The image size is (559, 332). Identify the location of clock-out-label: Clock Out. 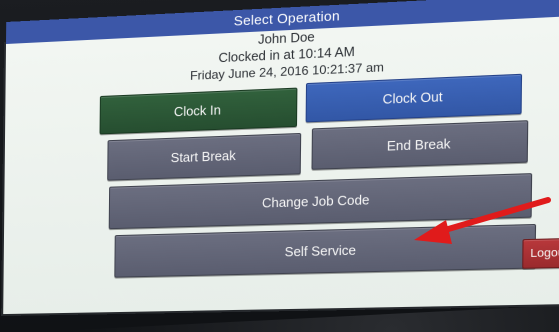
(412, 98).